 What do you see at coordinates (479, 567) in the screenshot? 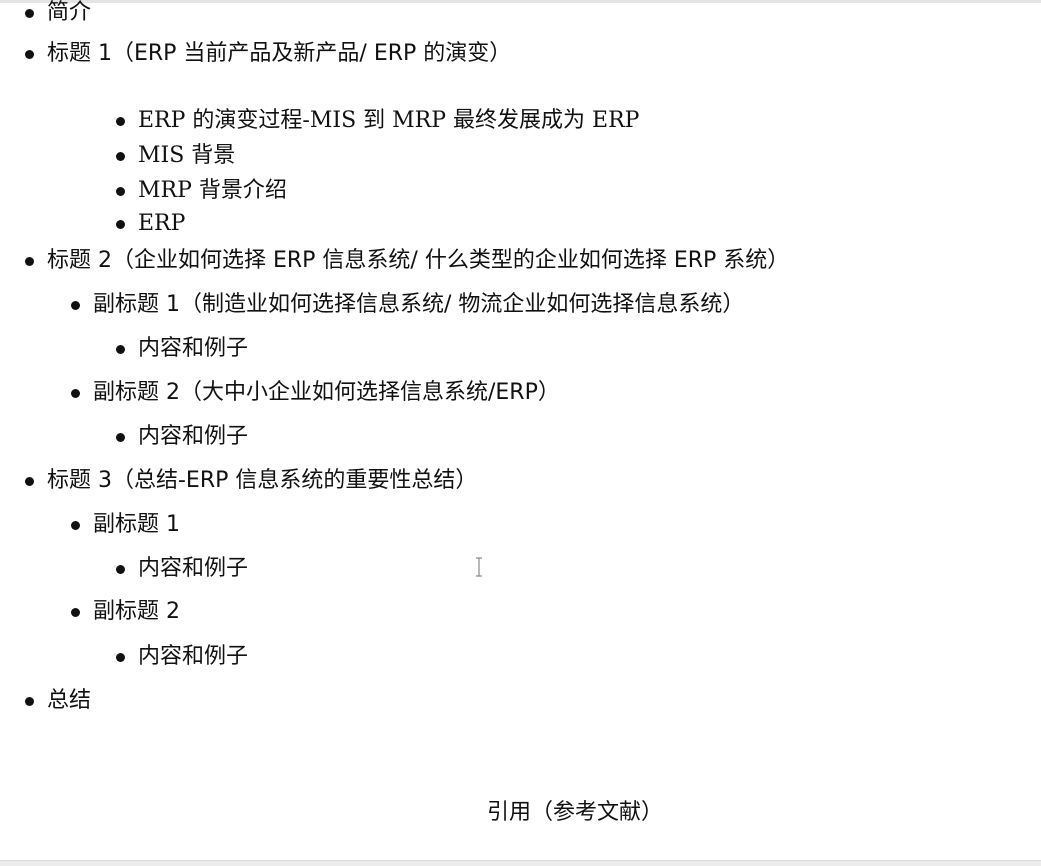
I see `text-cursor-icon` at bounding box center [479, 567].